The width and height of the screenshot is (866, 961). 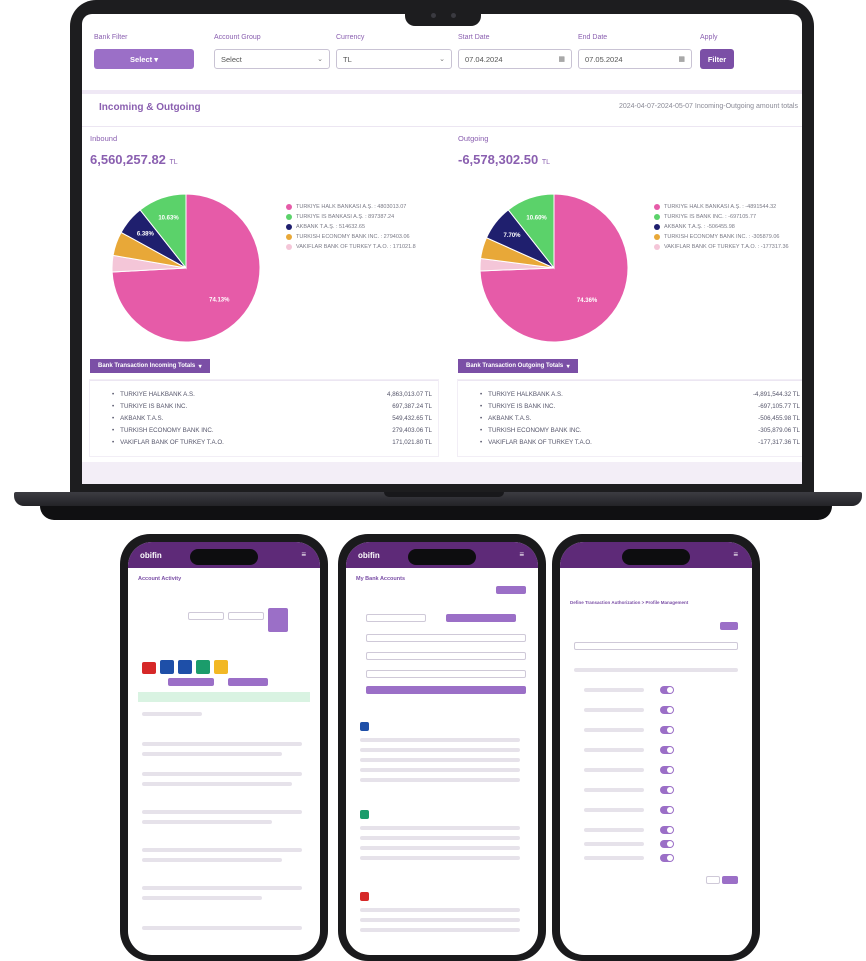 I want to click on pie-slice-label: 6.38%, so click(x=146, y=235).